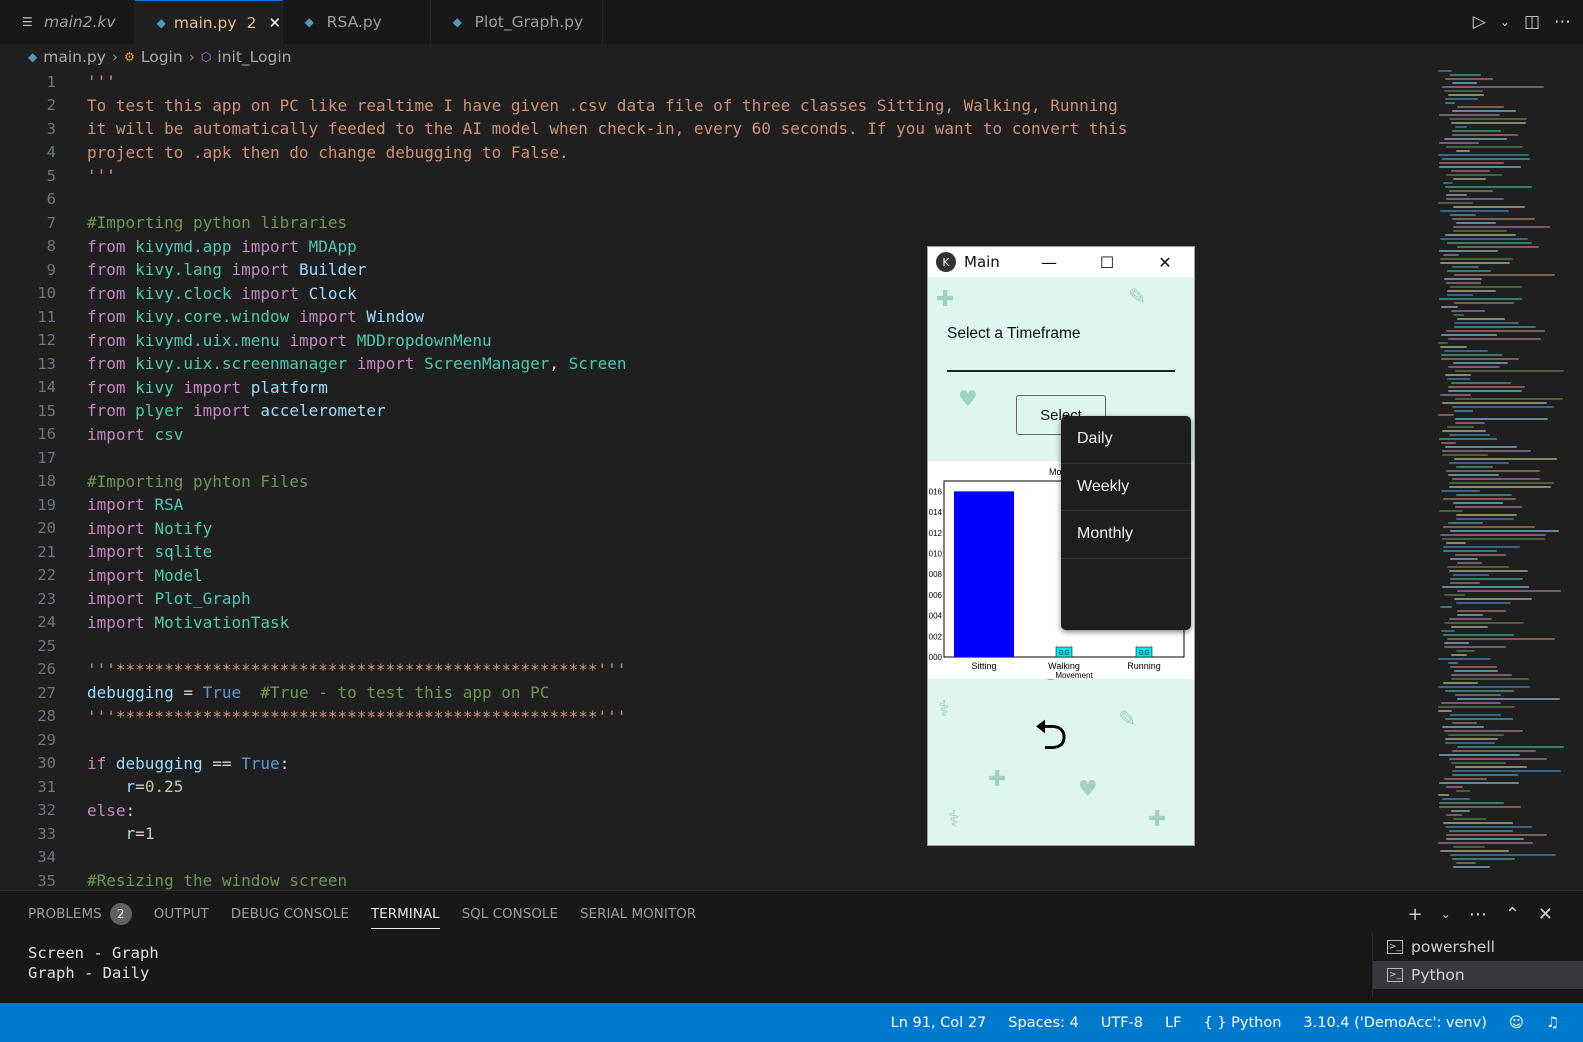  Describe the element at coordinates (715, 247) in the screenshot. I see `code-line: 8 from kivymd.app import MDApp` at that location.